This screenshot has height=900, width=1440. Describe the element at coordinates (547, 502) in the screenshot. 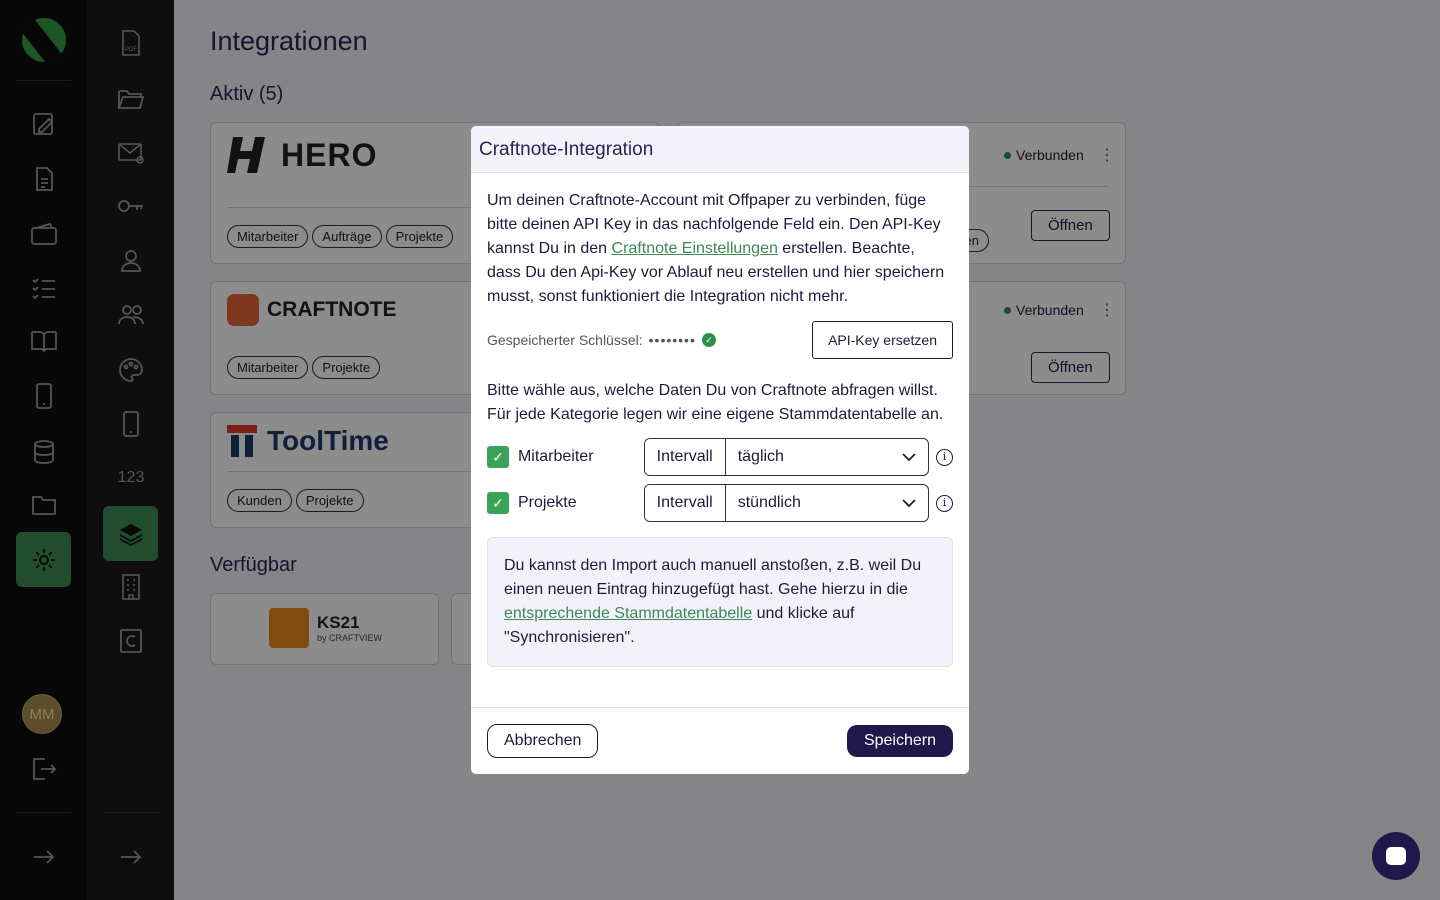

I see `category-label: Projekte` at that location.